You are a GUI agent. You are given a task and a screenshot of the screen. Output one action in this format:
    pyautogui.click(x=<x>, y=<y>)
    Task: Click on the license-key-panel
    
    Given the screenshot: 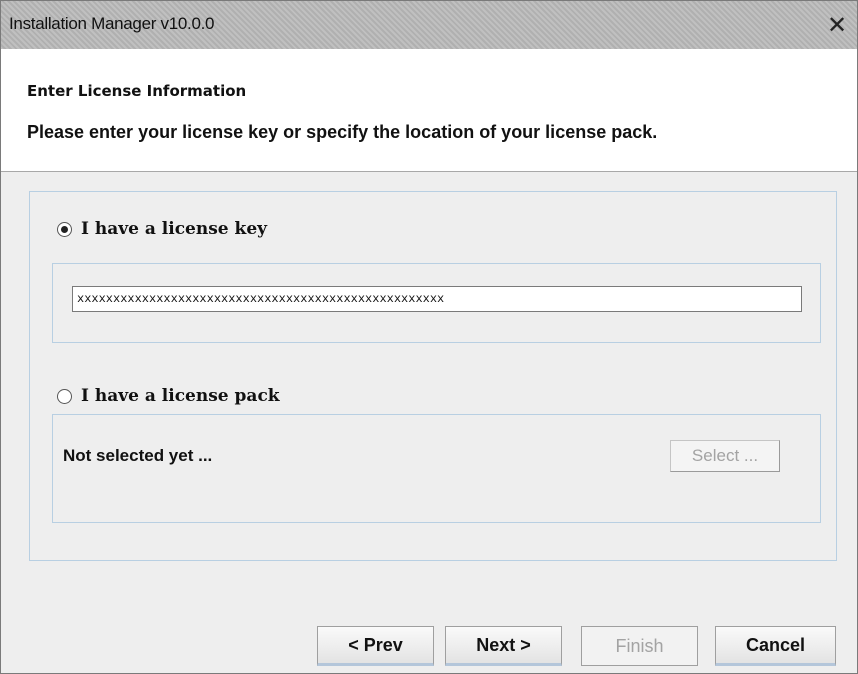 What is the action you would take?
    pyautogui.click(x=436, y=303)
    